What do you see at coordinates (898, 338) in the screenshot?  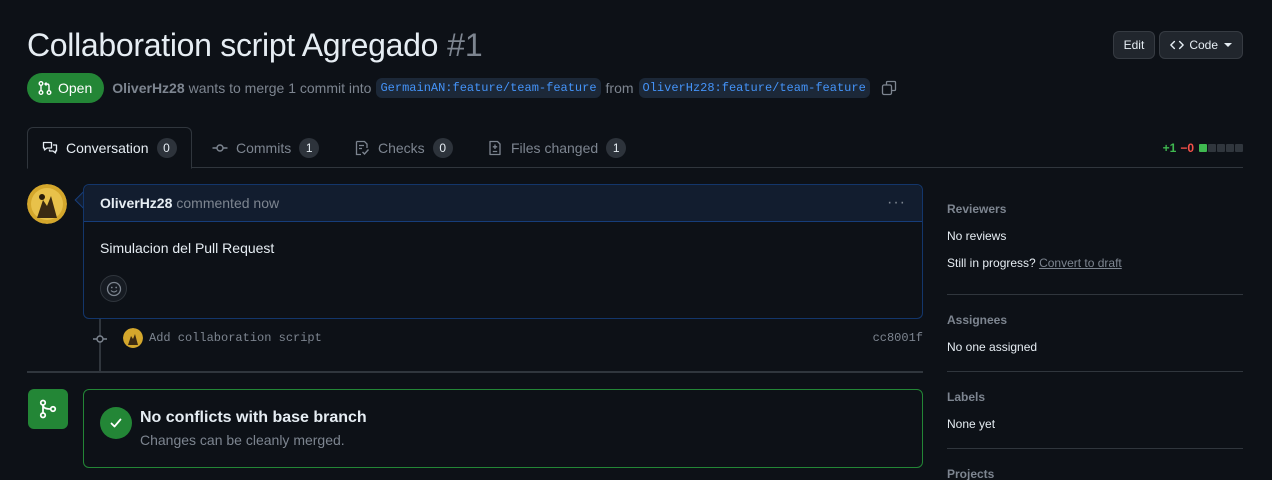 I see `commit-sha-link: cc8001f` at bounding box center [898, 338].